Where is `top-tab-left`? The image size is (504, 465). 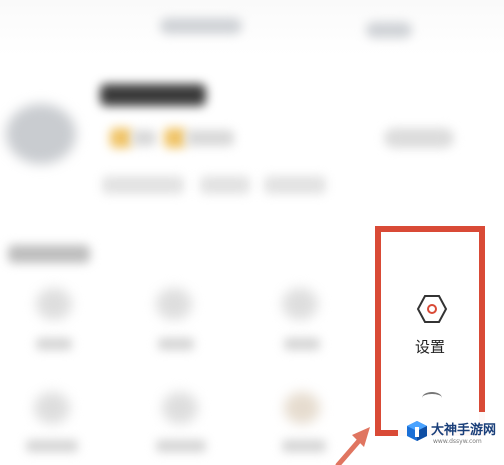
top-tab-left is located at coordinates (201, 26).